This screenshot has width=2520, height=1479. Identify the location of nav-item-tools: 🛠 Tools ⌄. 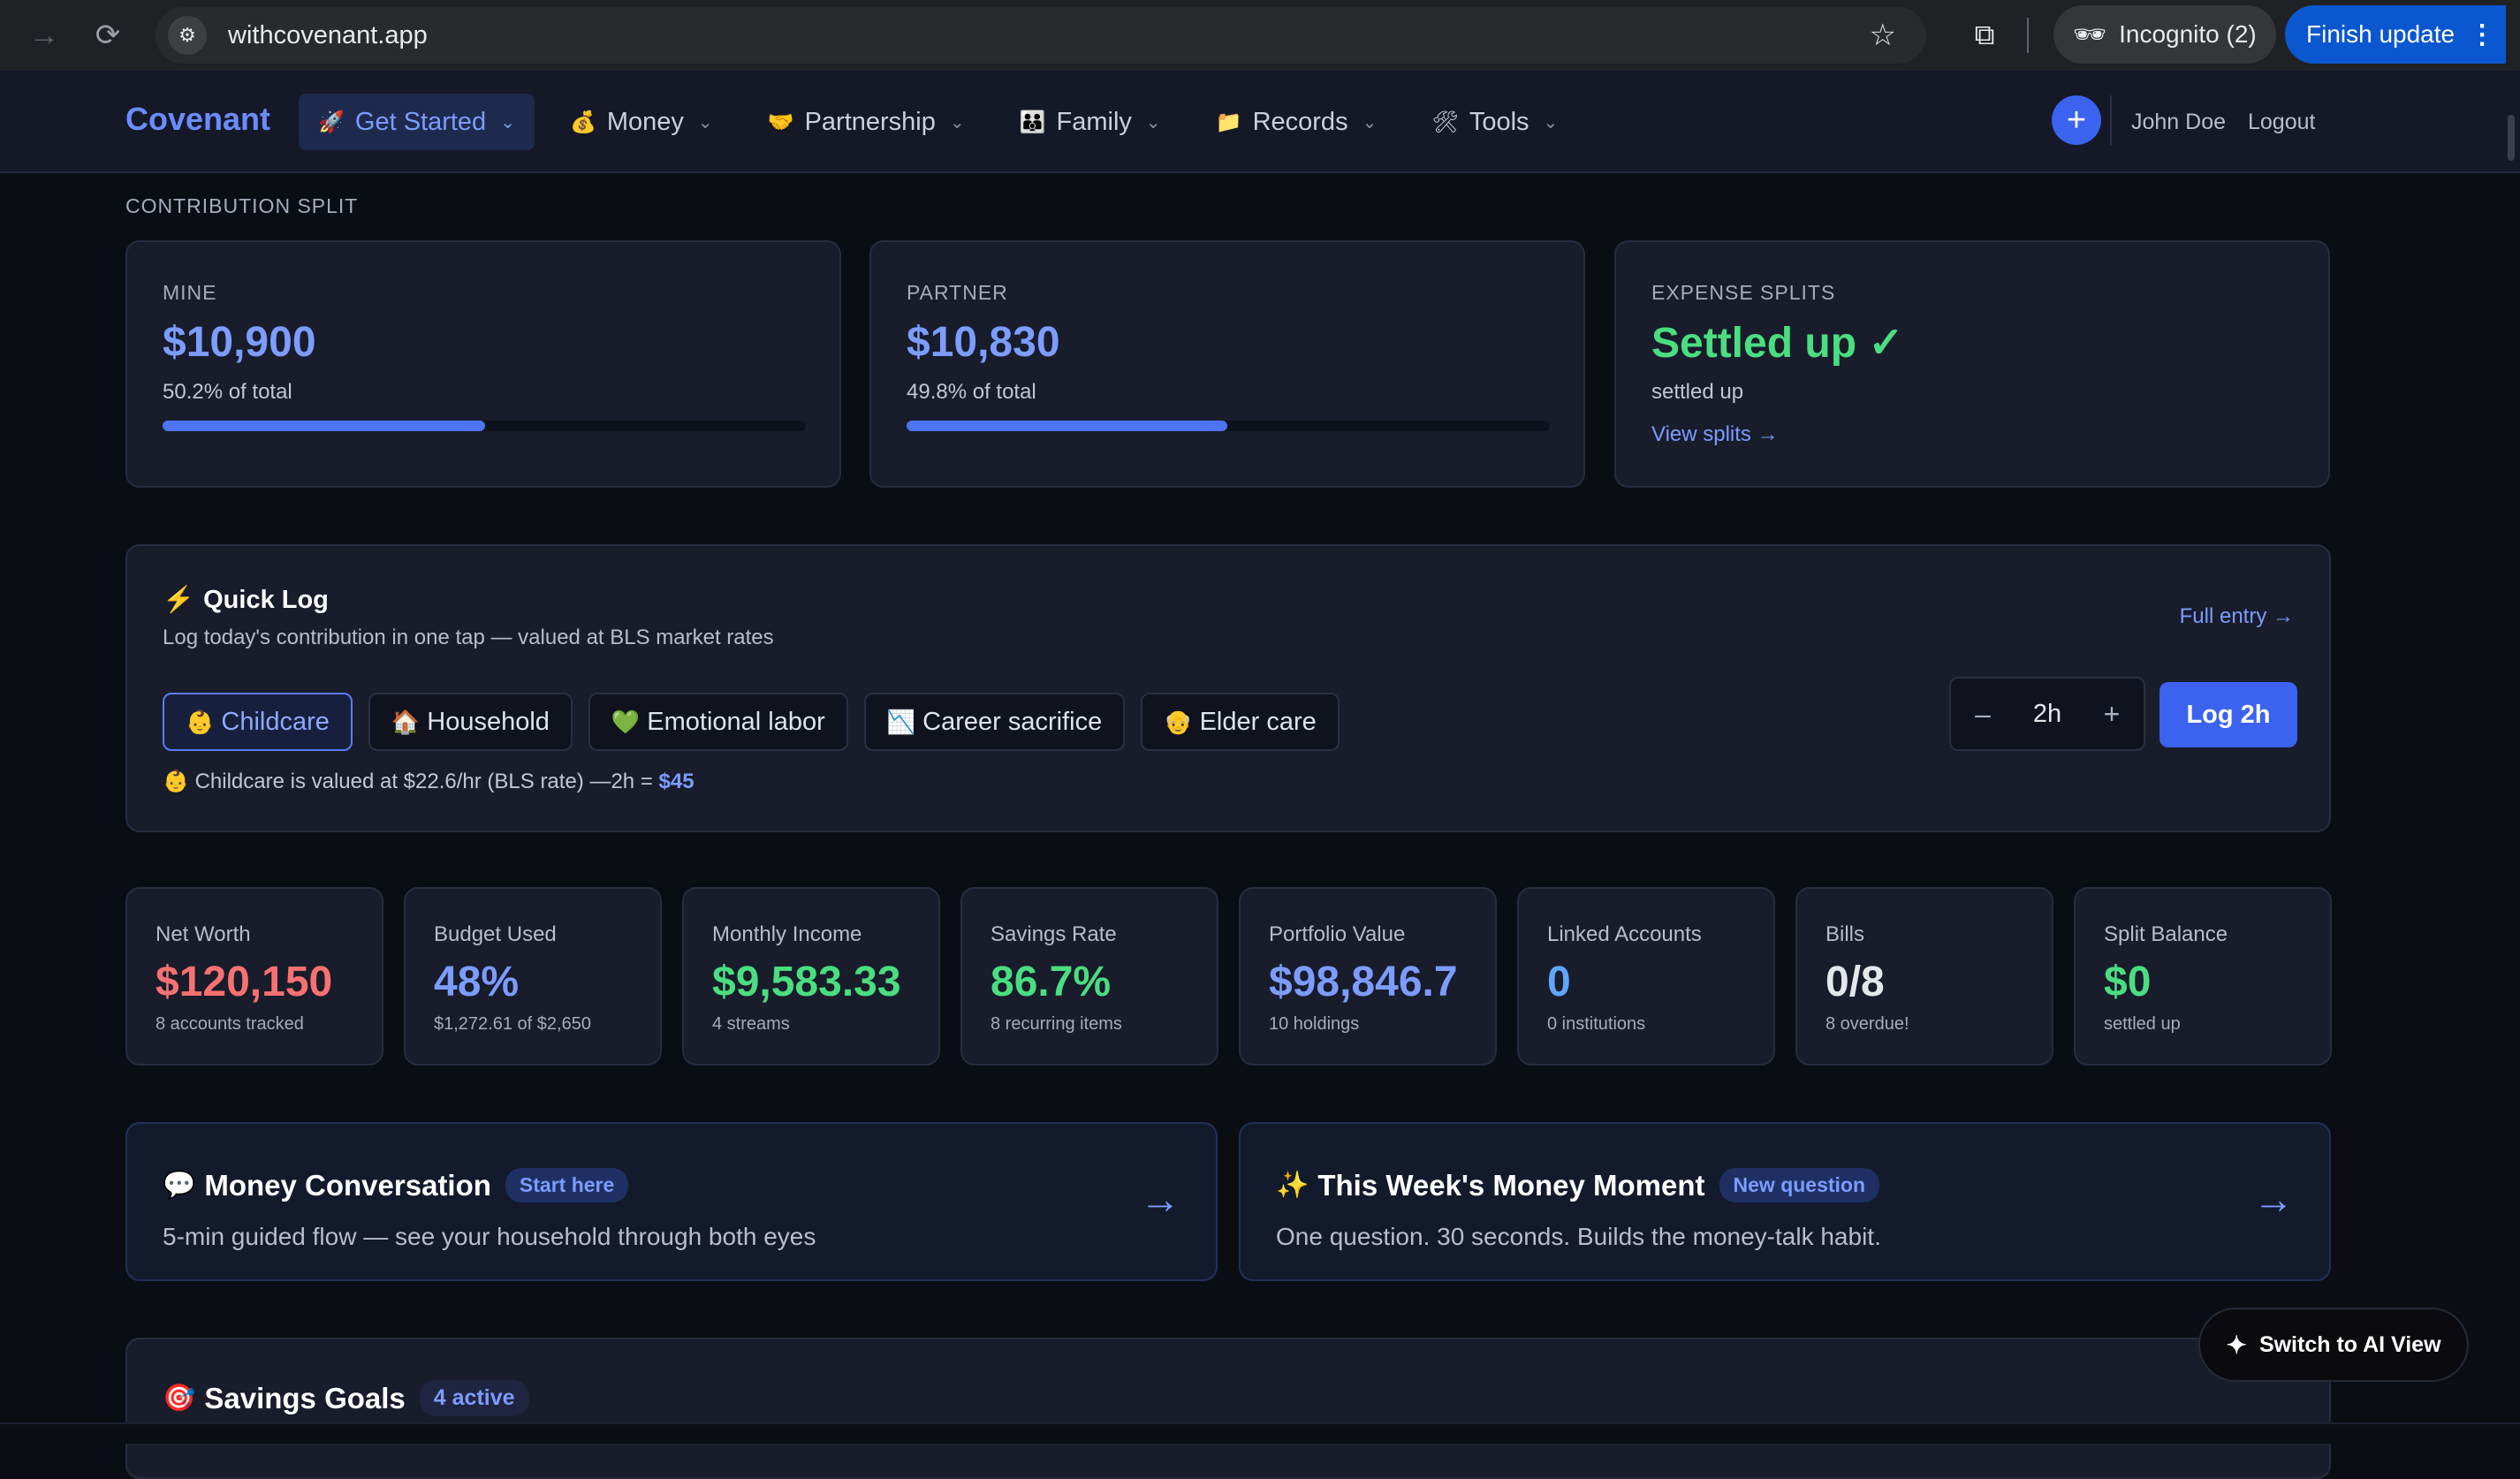
(1494, 122).